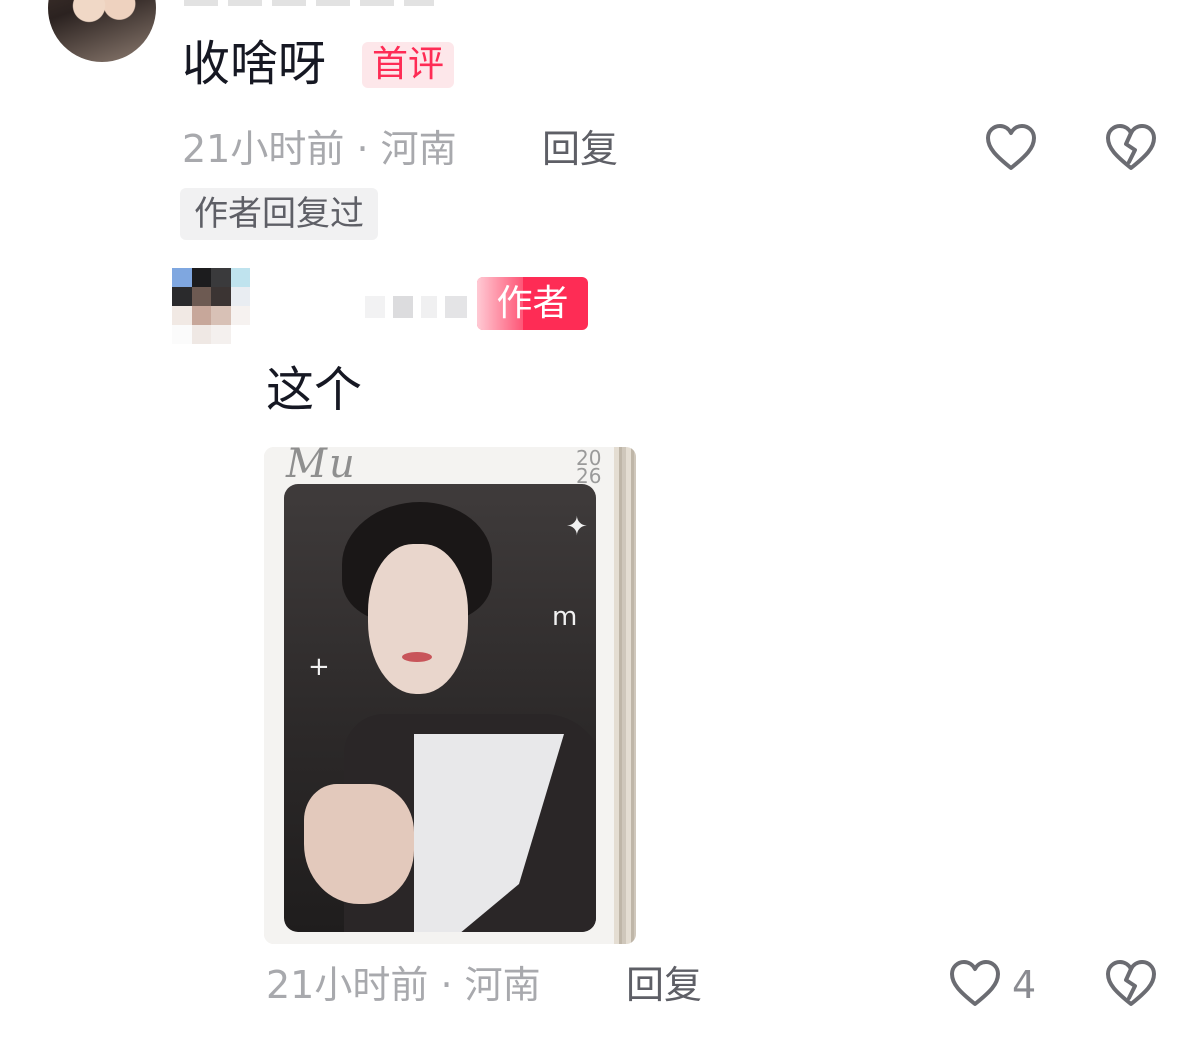  Describe the element at coordinates (279, 214) in the screenshot. I see `author-replied-tag: 作者回复过` at that location.